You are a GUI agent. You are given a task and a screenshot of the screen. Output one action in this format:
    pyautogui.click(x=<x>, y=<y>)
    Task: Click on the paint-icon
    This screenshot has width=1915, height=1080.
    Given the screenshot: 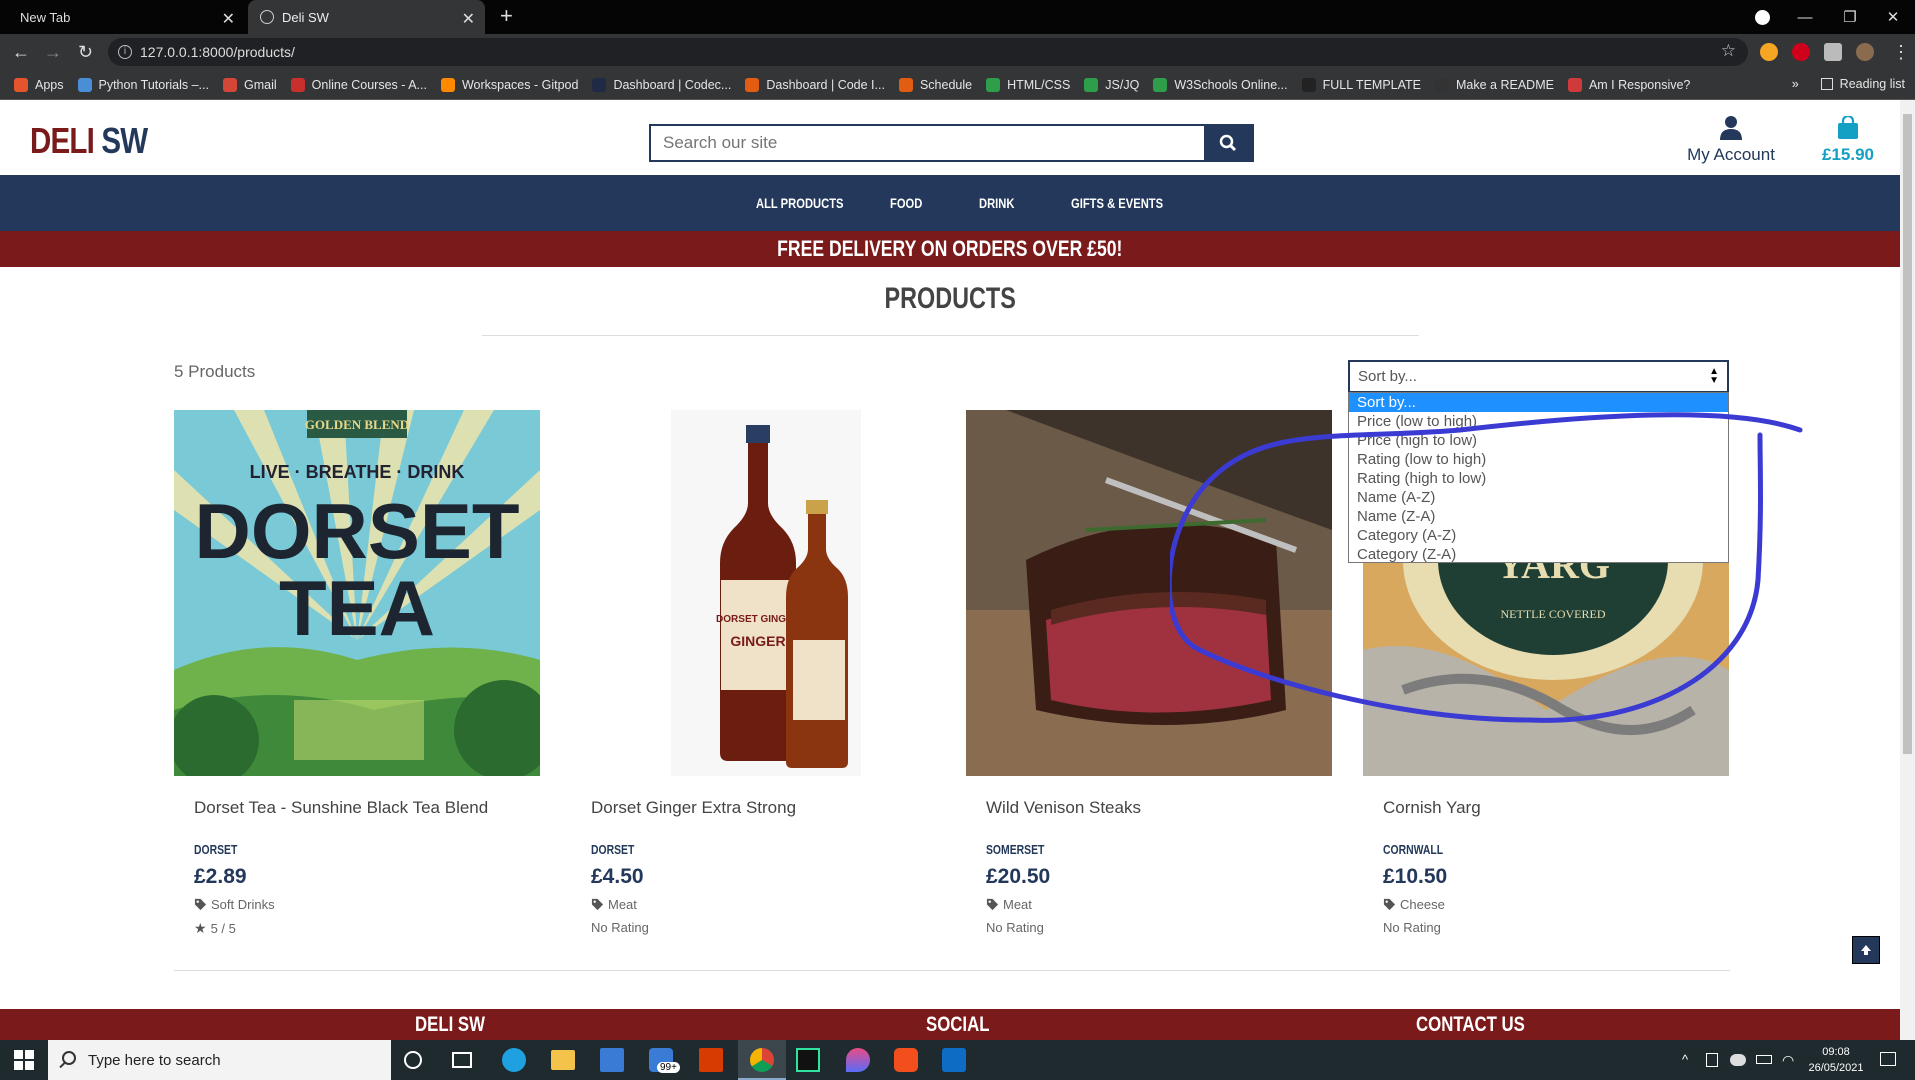 What is the action you would take?
    pyautogui.click(x=858, y=1060)
    